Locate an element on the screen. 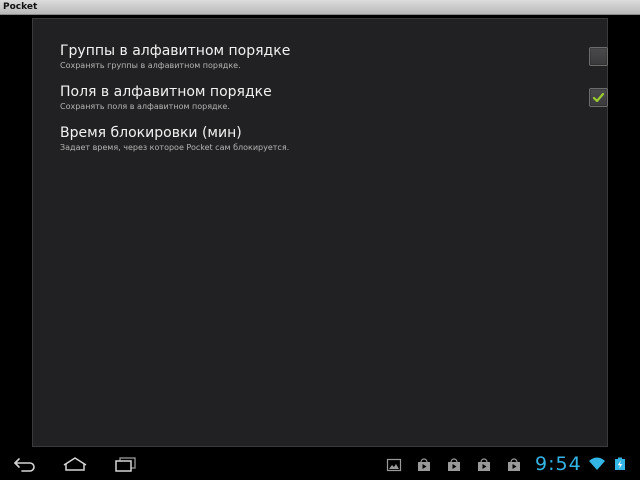  pref-summary: Сохранять группы в алфавитном порядке. is located at coordinates (150, 65).